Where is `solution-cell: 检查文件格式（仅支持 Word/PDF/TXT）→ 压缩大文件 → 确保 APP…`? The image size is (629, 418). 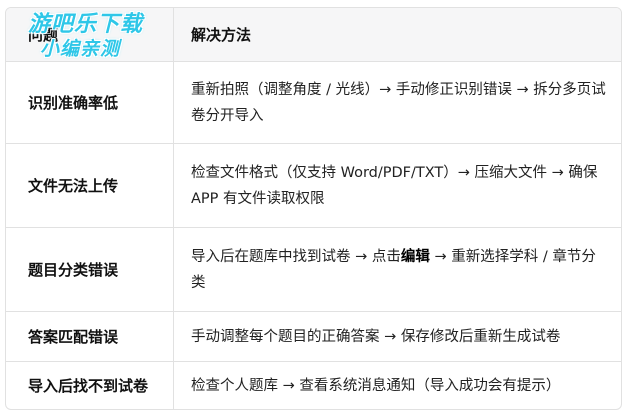
solution-cell: 检查文件格式（仅支持 Word/PDF/TXT）→ 压缩大文件 → 确保 APP… is located at coordinates (397, 185).